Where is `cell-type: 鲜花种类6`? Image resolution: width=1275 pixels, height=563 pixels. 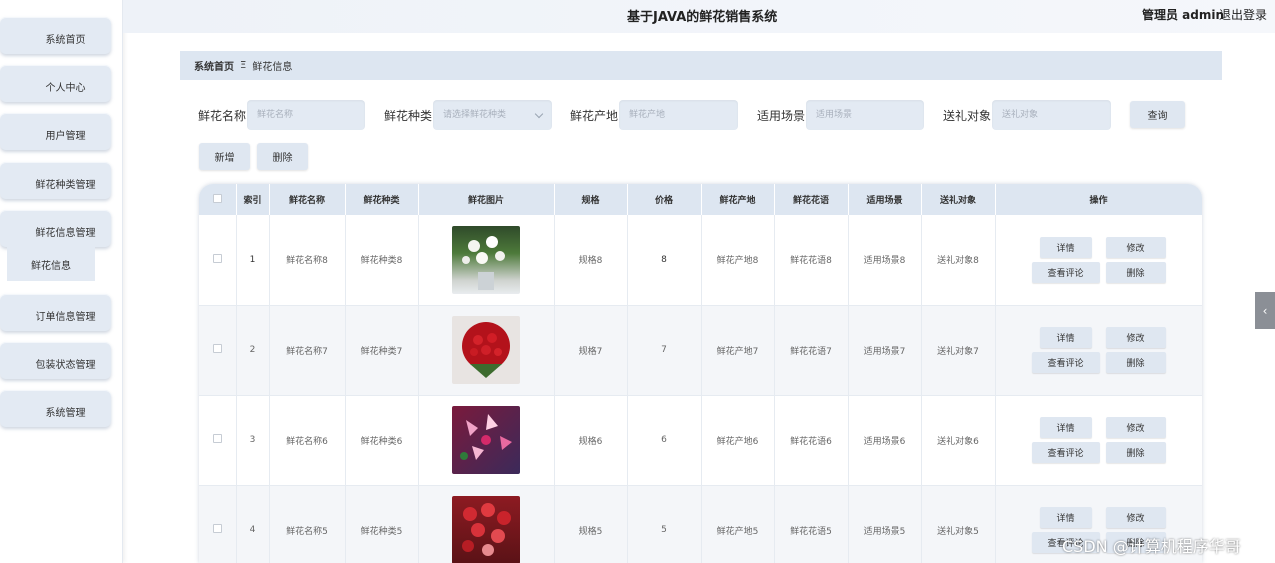
cell-type: 鲜花种类6 is located at coordinates (382, 440).